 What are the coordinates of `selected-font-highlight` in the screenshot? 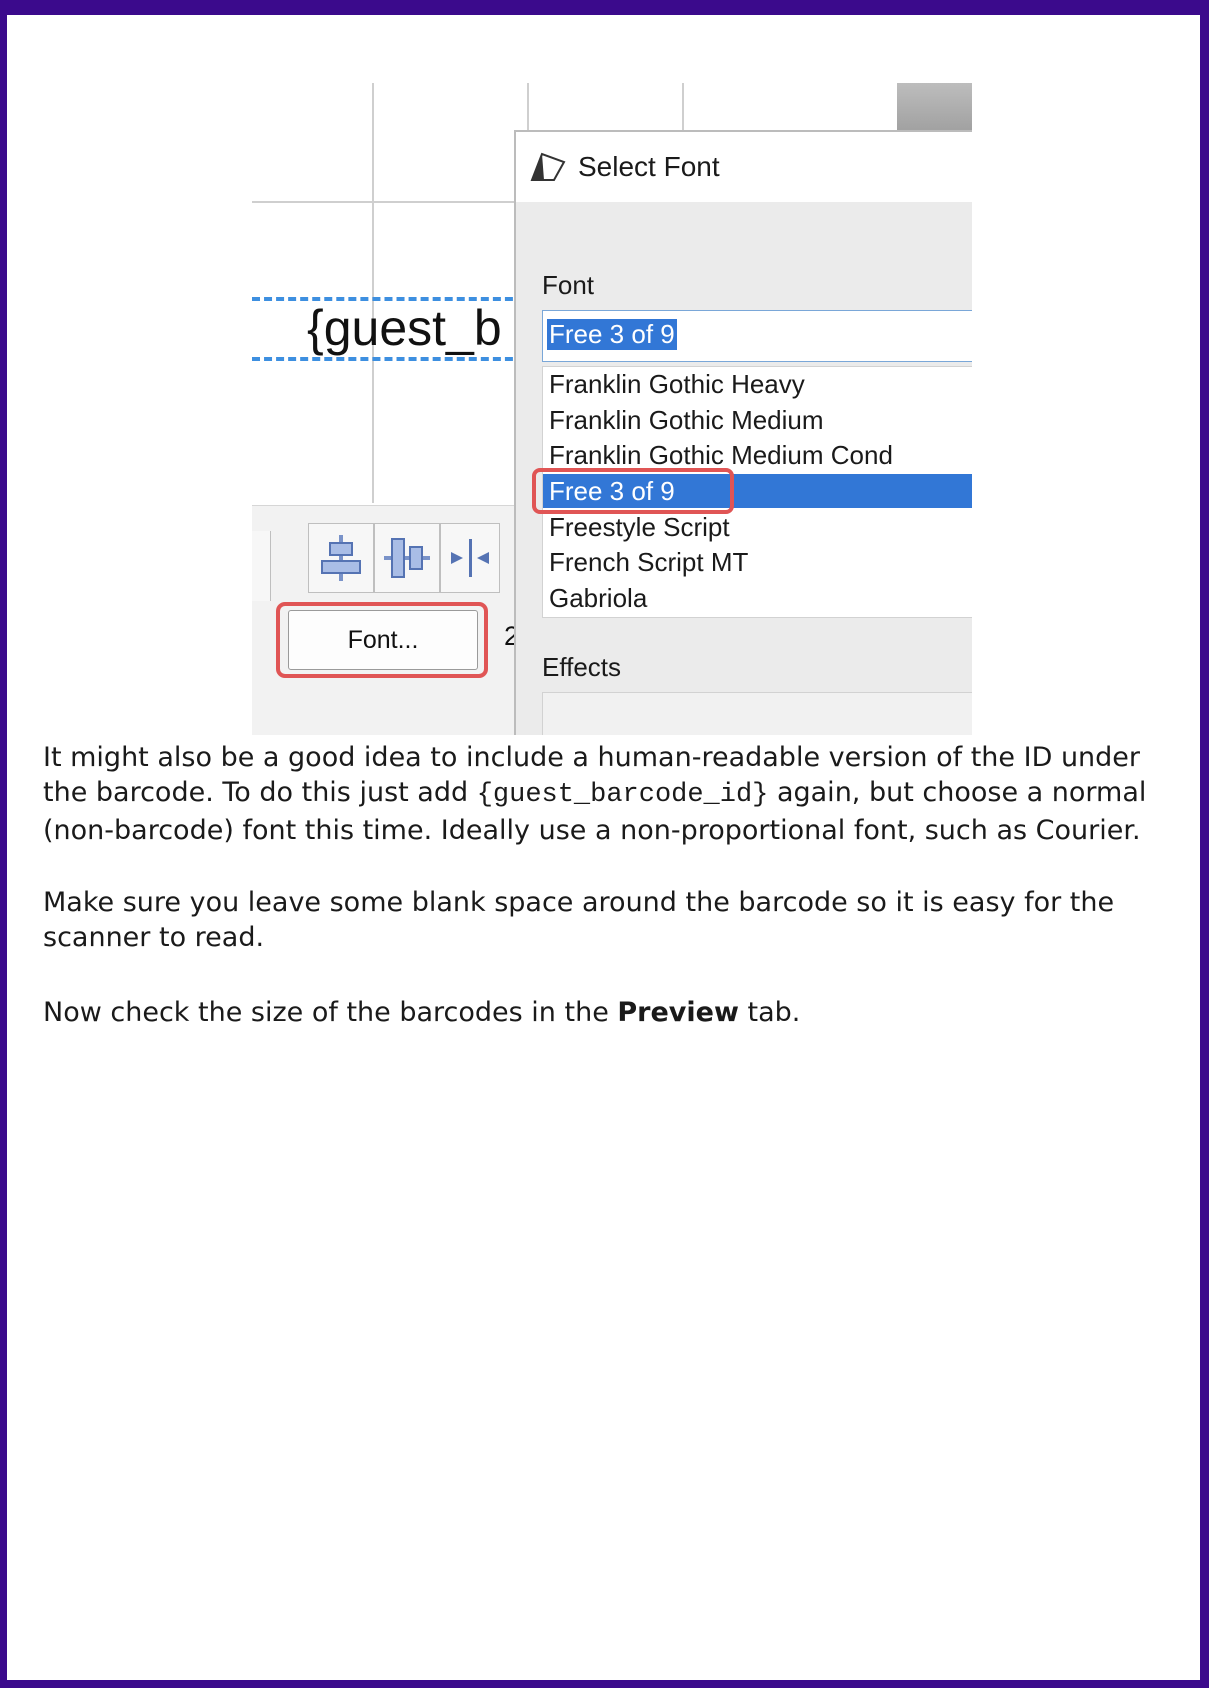 It's located at (633, 491).